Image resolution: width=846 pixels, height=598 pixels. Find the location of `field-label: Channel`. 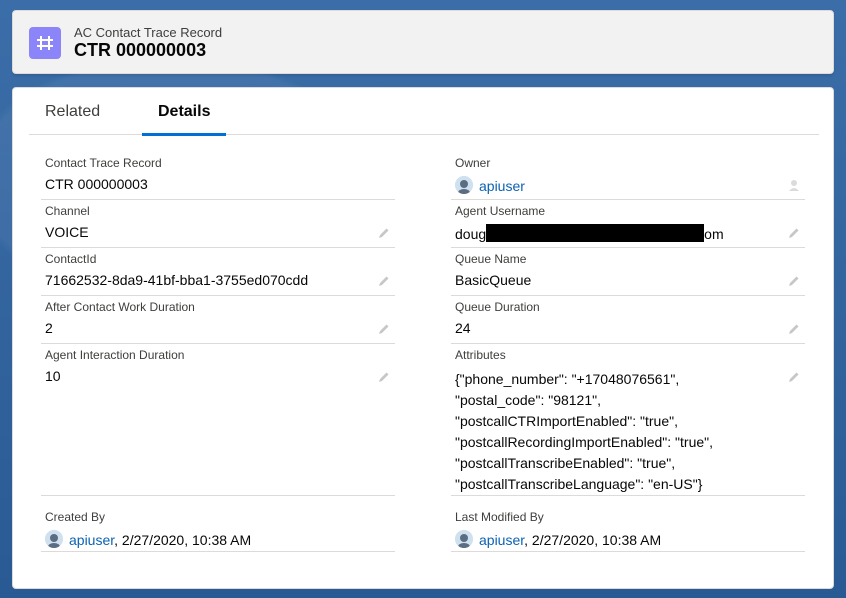

field-label: Channel is located at coordinates (67, 211).